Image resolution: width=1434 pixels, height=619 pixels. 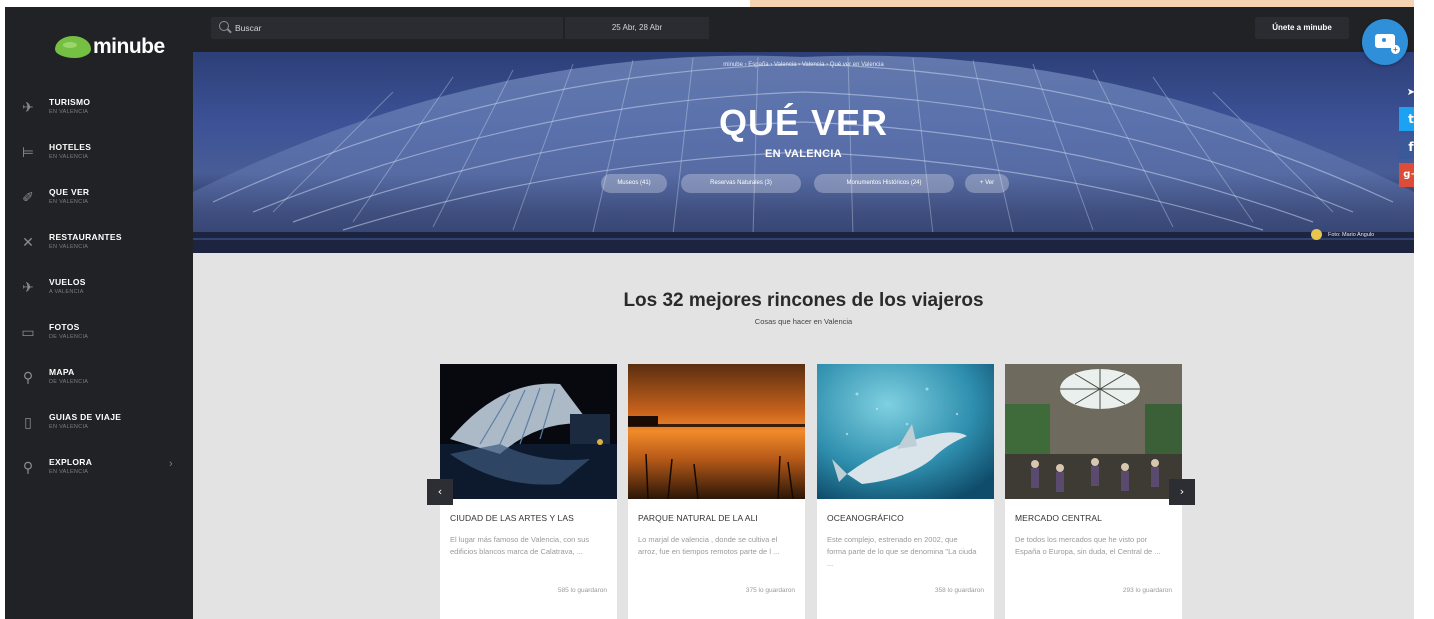 I want to click on sidebar-item-label: GUIAS DE VIAJE, so click(x=85, y=417).